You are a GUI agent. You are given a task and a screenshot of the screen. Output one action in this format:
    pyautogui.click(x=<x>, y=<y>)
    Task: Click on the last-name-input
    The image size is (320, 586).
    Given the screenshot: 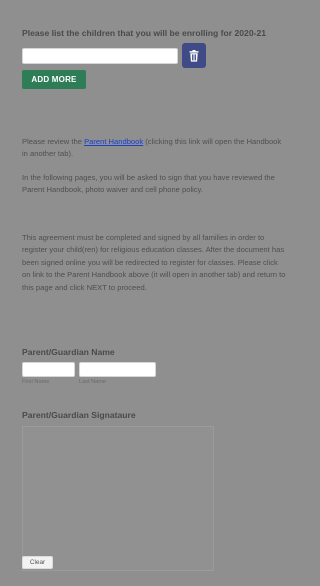 What is the action you would take?
    pyautogui.click(x=117, y=369)
    